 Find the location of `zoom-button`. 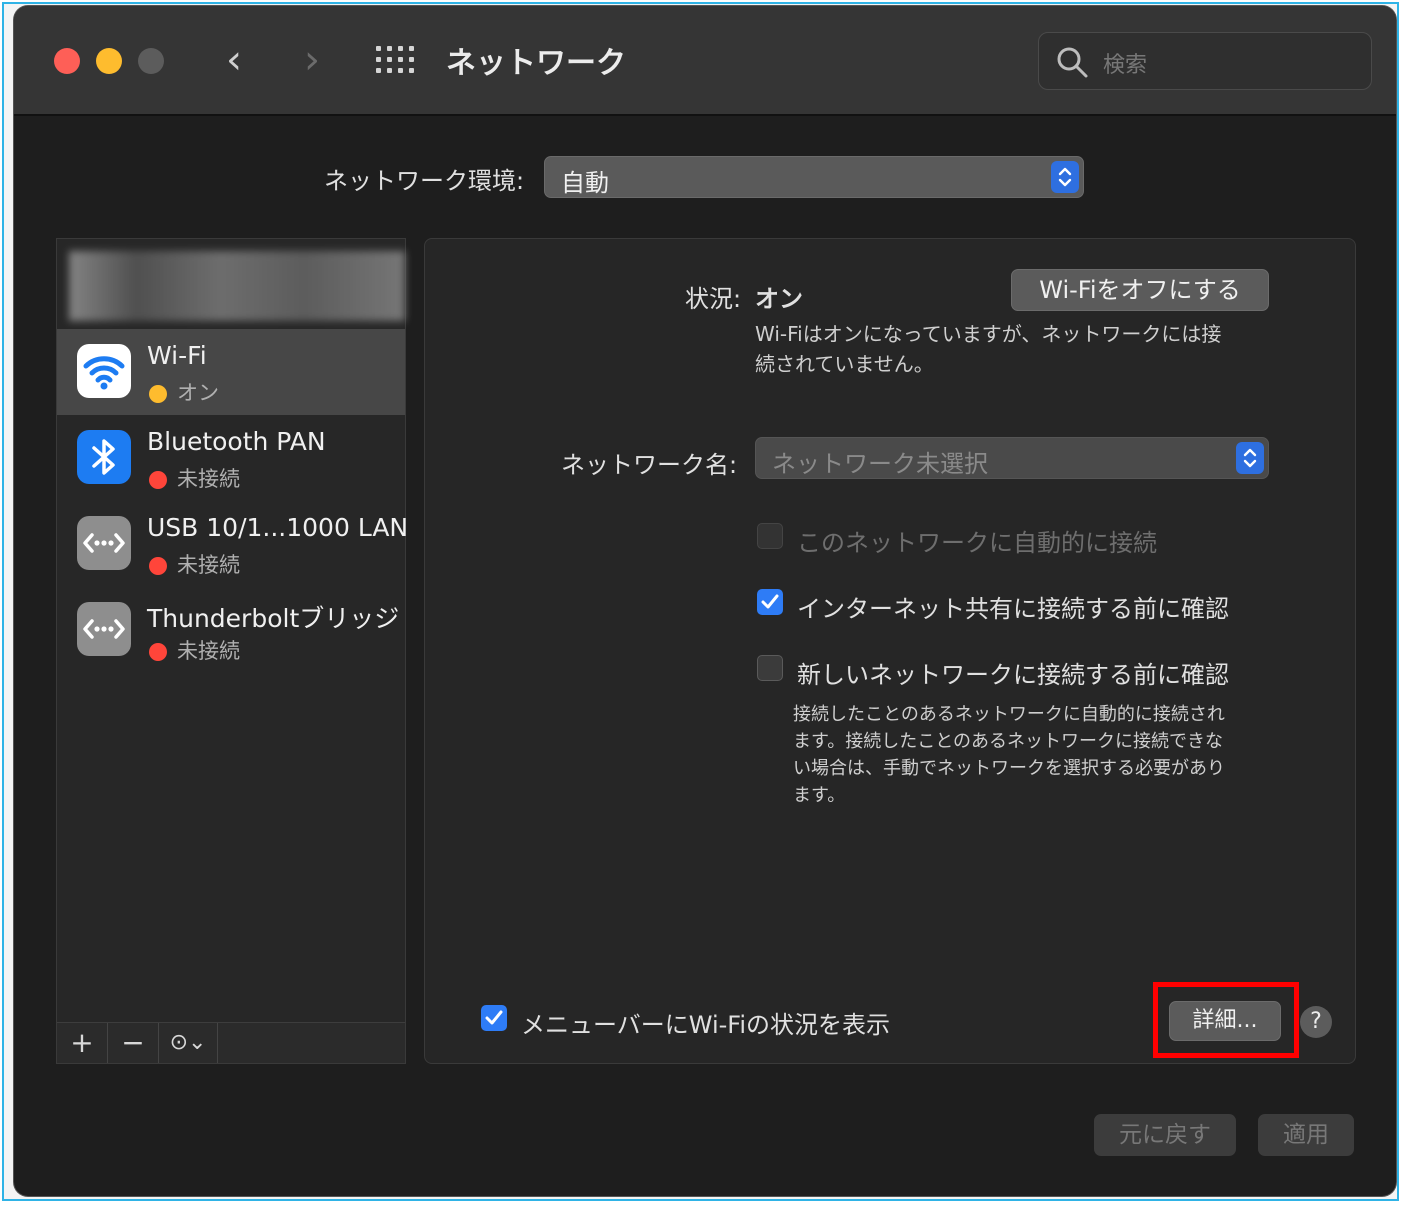

zoom-button is located at coordinates (151, 61).